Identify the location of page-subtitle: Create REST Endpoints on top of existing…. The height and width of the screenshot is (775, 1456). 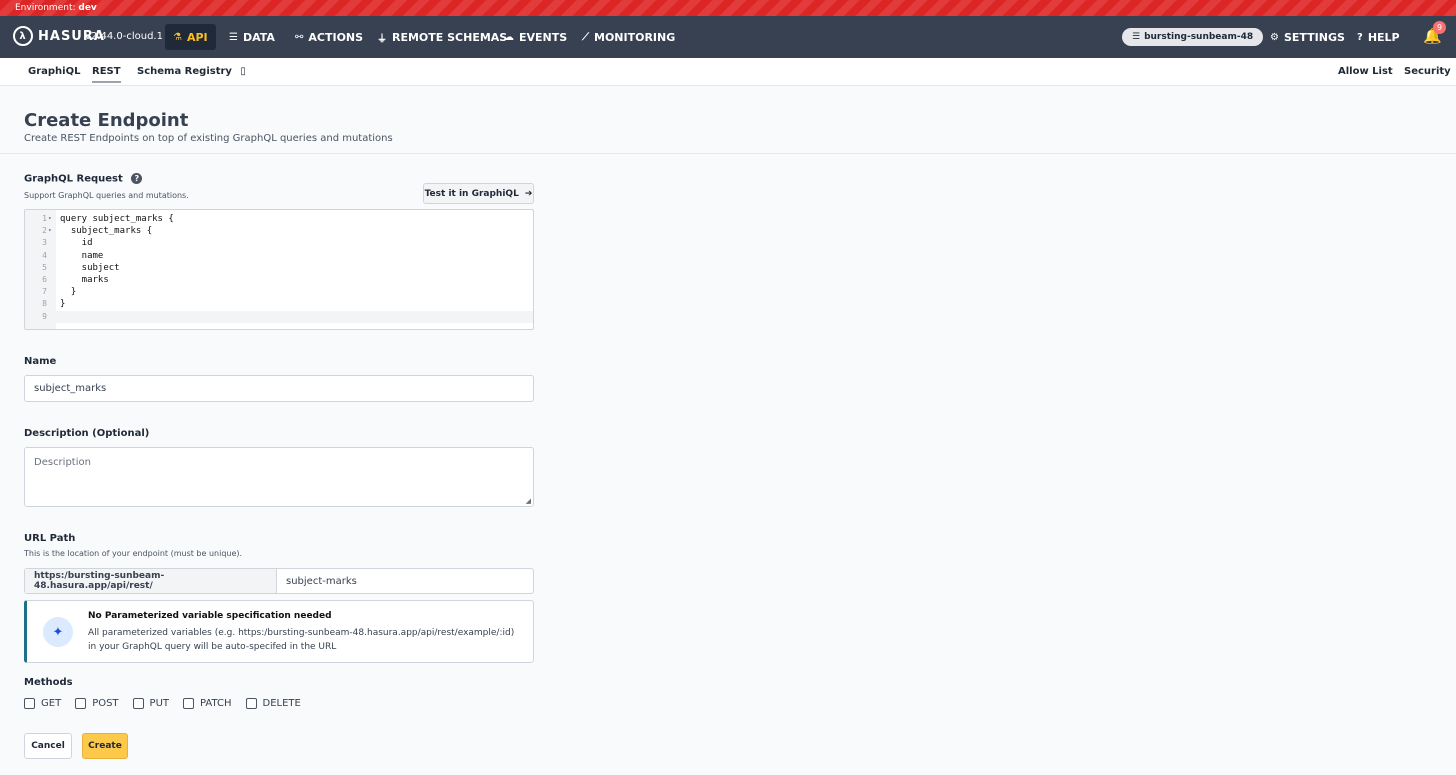
(208, 138).